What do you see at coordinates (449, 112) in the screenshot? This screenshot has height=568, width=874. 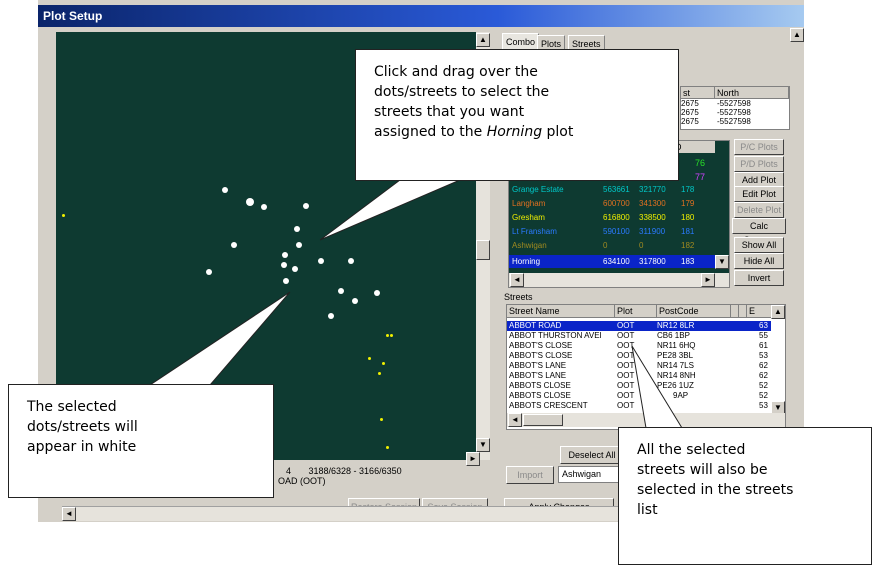 I see `callout-line: streets that you want` at bounding box center [449, 112].